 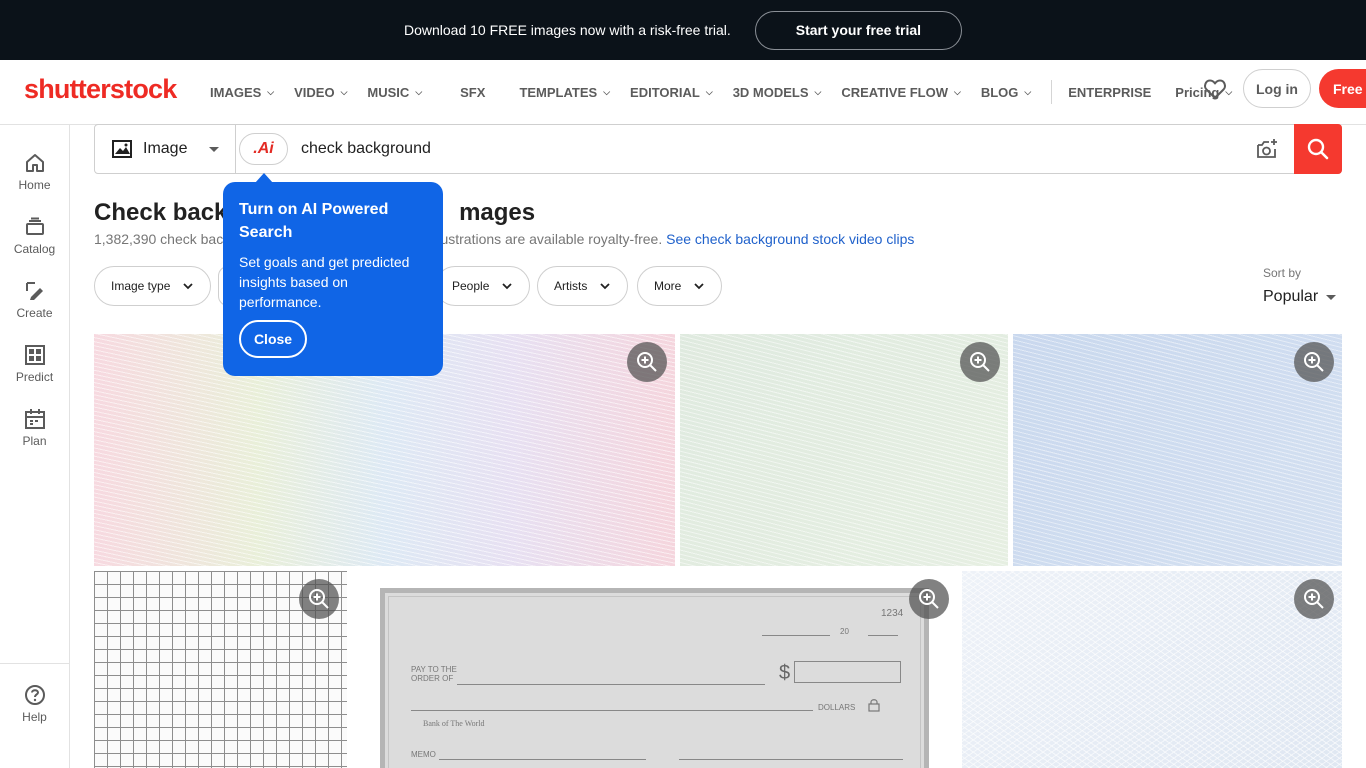 What do you see at coordinates (611, 684) in the screenshot?
I see `check-payee-line` at bounding box center [611, 684].